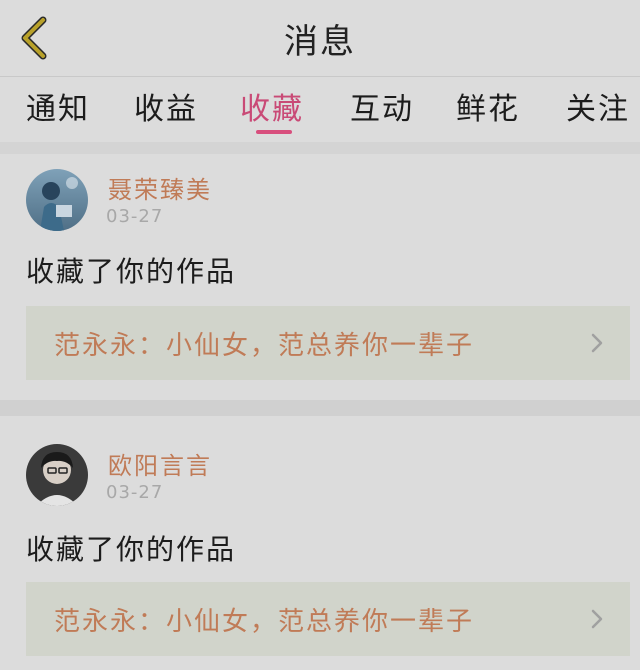 This screenshot has width=640, height=670. Describe the element at coordinates (320, 109) in the screenshot. I see `tab-bar: 通知 收益 收藏 互动 鲜花 关注` at that location.